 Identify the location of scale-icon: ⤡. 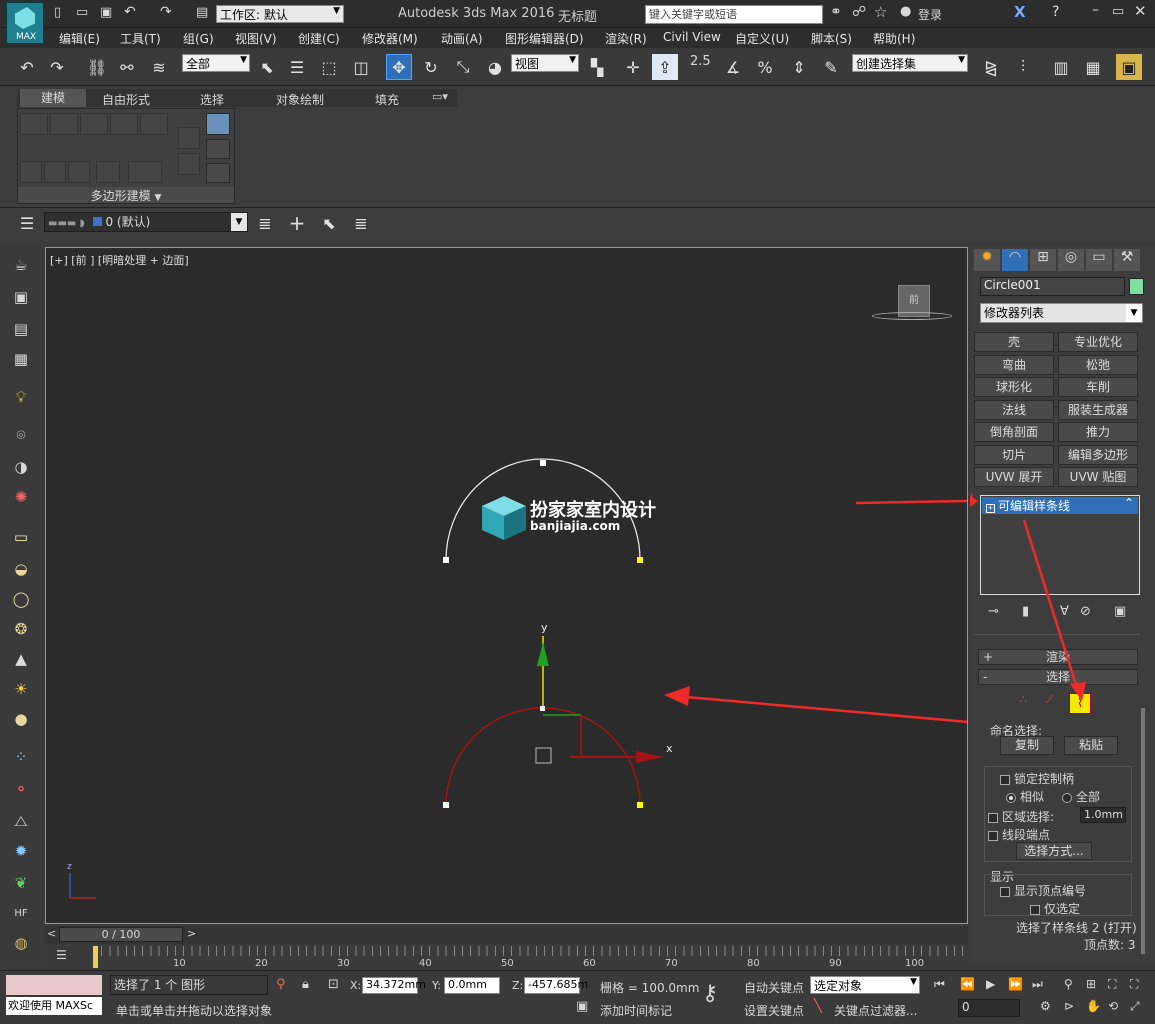
(463, 67).